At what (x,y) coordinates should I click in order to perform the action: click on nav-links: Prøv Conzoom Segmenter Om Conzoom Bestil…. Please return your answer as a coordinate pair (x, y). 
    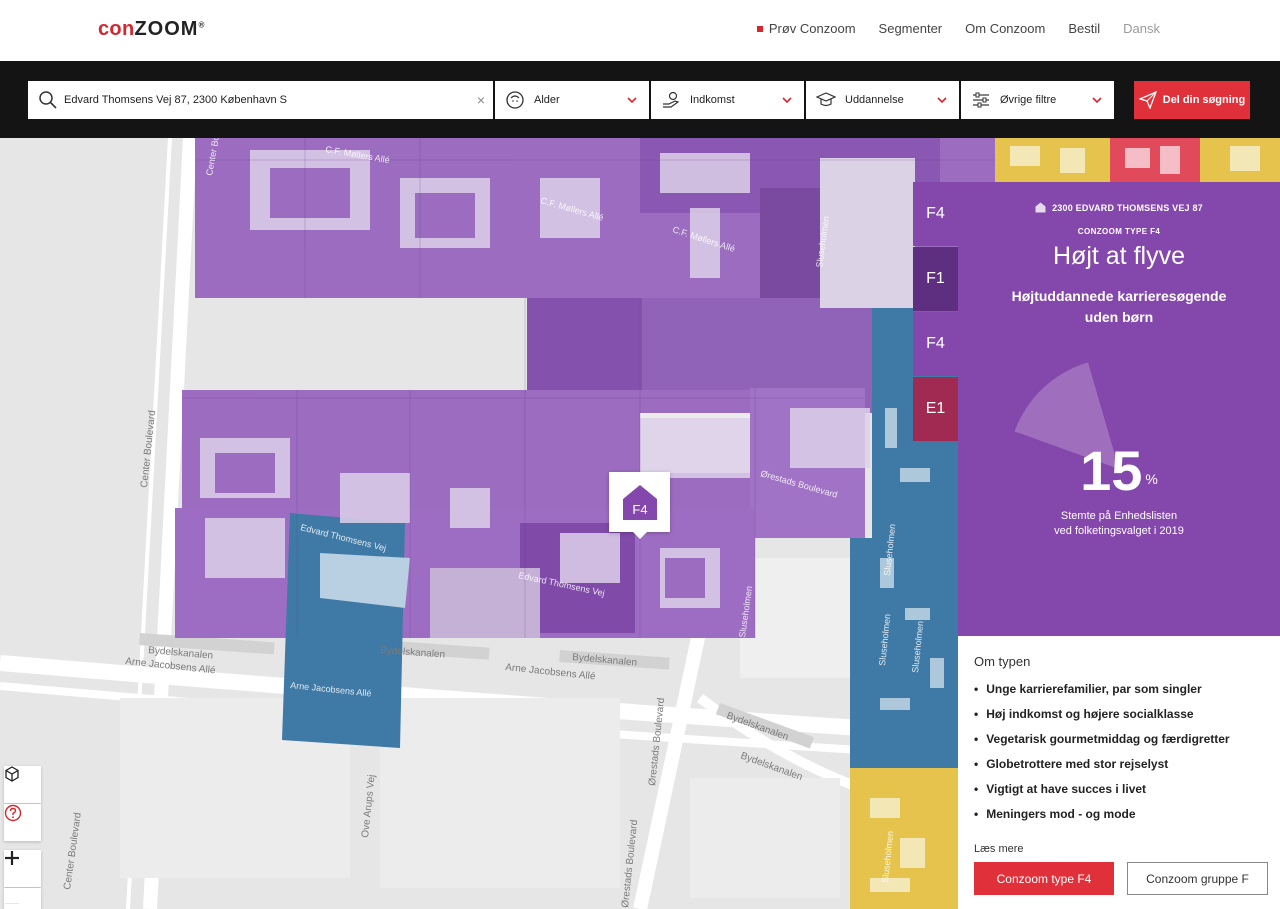
    Looking at the image, I should click on (958, 28).